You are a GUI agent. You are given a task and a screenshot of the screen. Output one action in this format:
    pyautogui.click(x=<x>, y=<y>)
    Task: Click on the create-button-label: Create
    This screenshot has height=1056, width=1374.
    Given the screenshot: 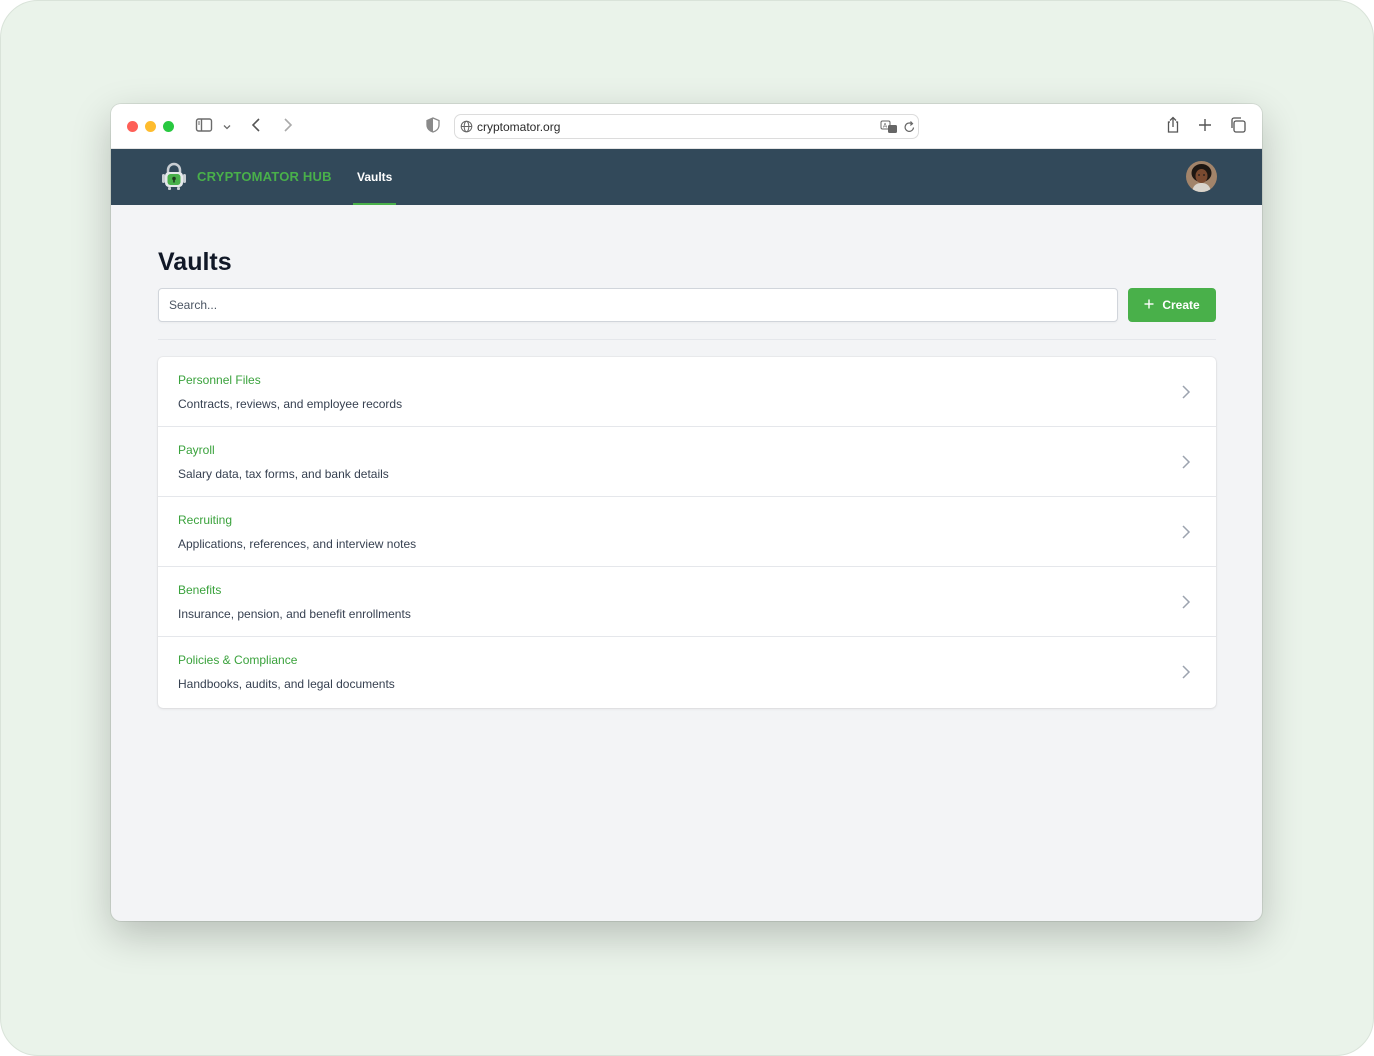 What is the action you would take?
    pyautogui.click(x=1181, y=305)
    